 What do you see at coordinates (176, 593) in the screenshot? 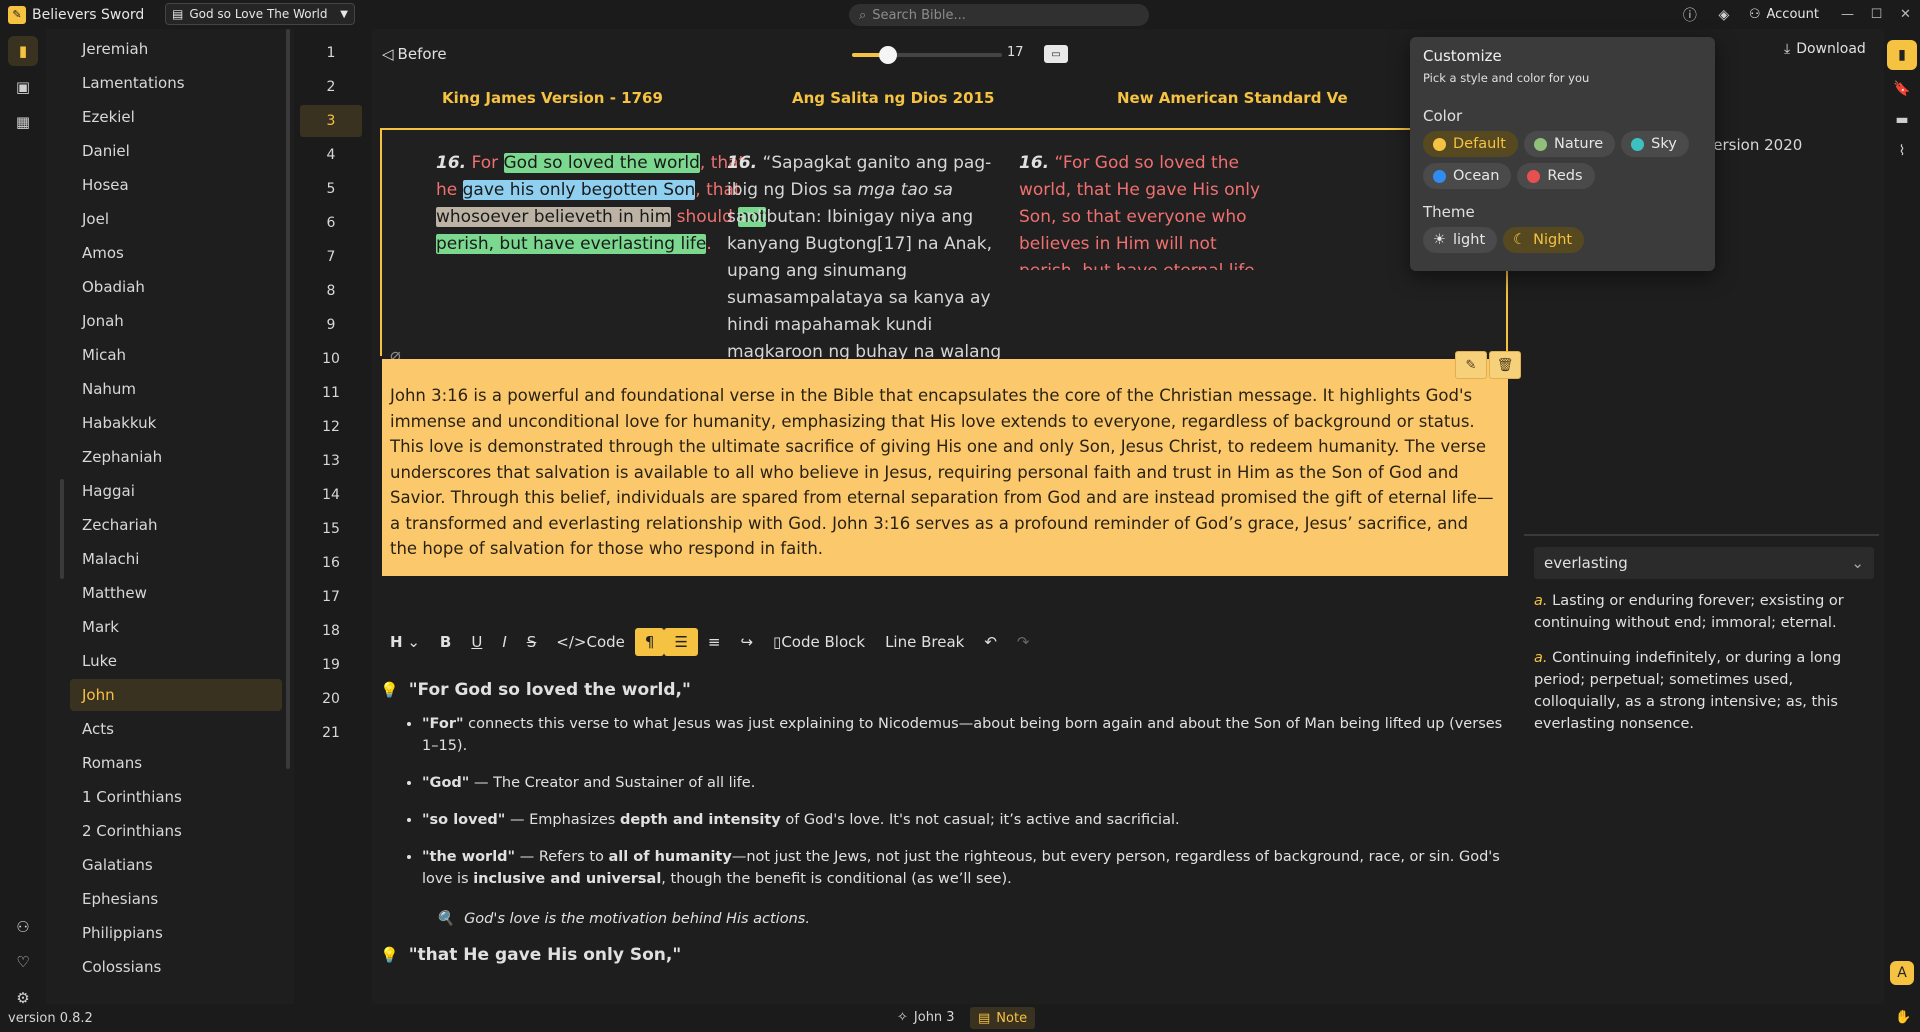
I see `book-item: Matthew` at bounding box center [176, 593].